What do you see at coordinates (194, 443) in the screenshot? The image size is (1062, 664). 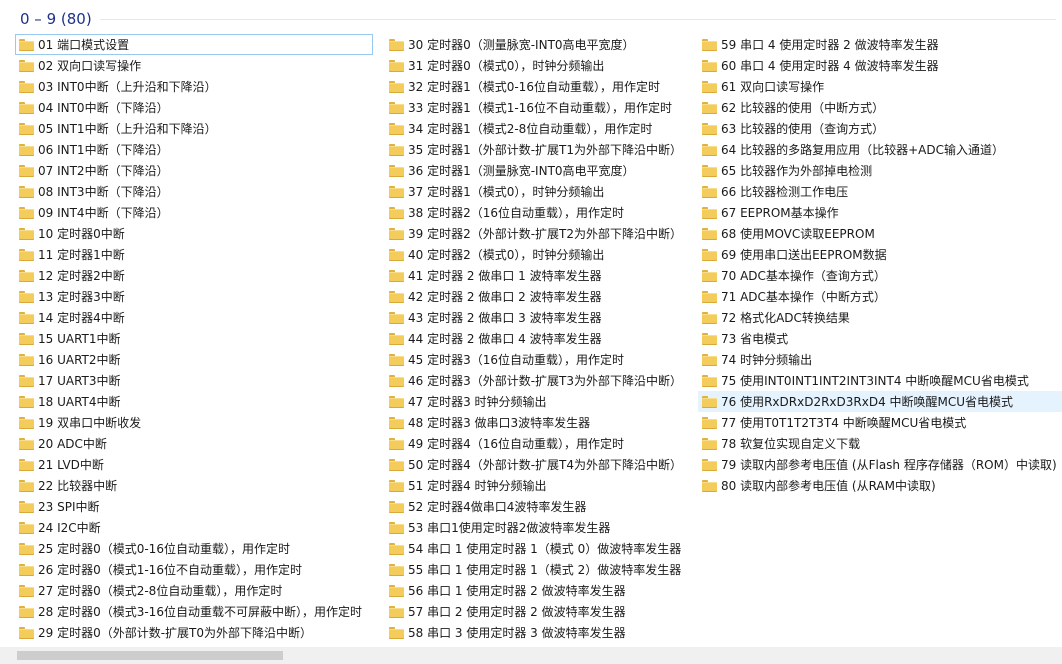 I see `folder-item: 20 ADC中断` at bounding box center [194, 443].